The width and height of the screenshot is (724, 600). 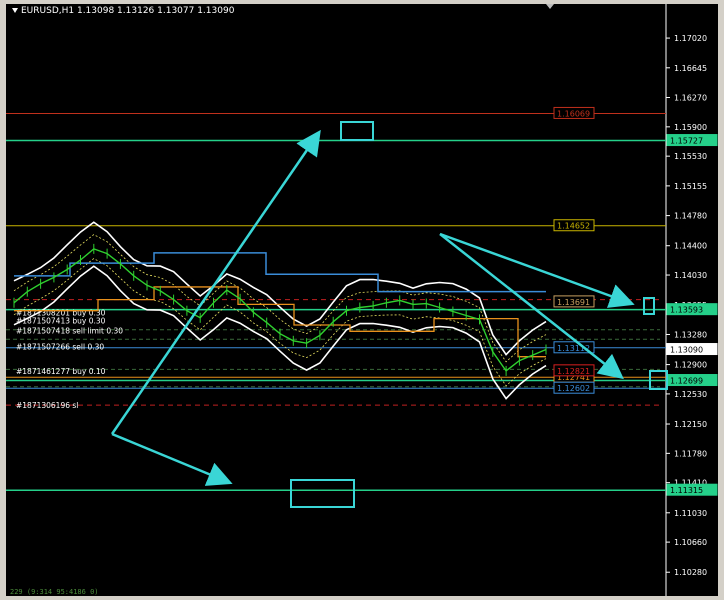 I want to click on price-axis-tick-label: 1.12150, so click(x=690, y=424).